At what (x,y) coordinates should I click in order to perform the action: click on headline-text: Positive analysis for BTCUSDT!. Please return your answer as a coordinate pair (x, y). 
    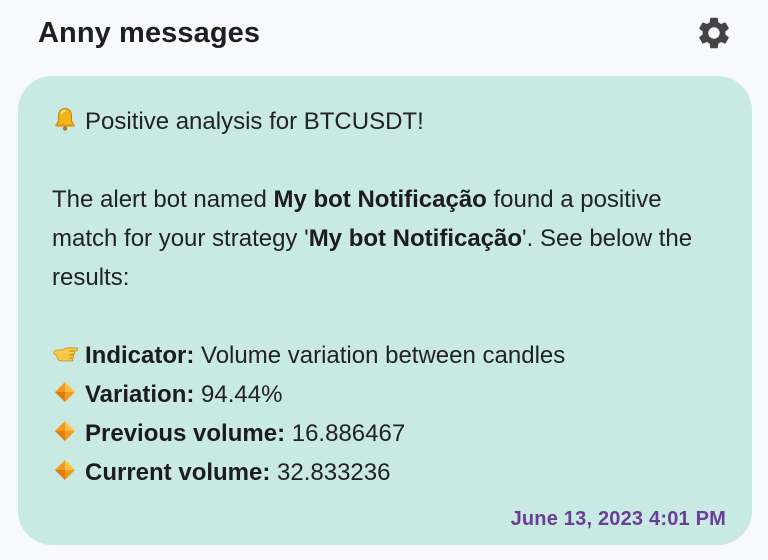
    Looking at the image, I should click on (254, 121).